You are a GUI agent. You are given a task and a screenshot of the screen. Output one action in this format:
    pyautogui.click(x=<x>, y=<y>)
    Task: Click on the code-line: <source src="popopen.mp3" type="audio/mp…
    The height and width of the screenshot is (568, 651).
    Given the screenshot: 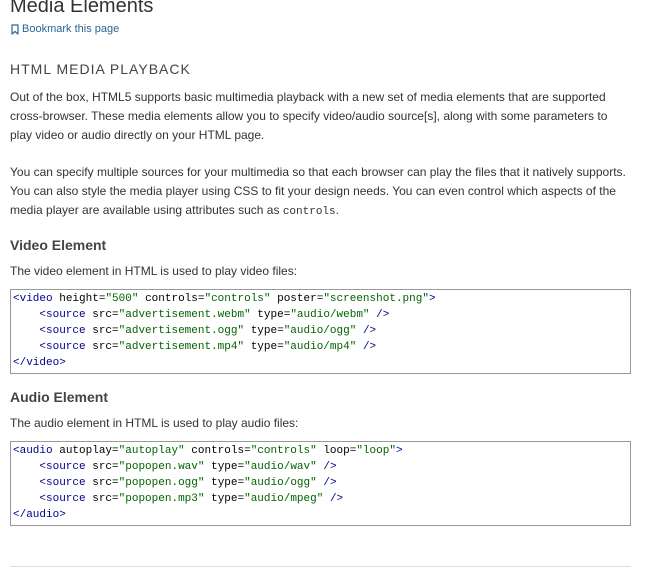 What is the action you would take?
    pyautogui.click(x=191, y=499)
    